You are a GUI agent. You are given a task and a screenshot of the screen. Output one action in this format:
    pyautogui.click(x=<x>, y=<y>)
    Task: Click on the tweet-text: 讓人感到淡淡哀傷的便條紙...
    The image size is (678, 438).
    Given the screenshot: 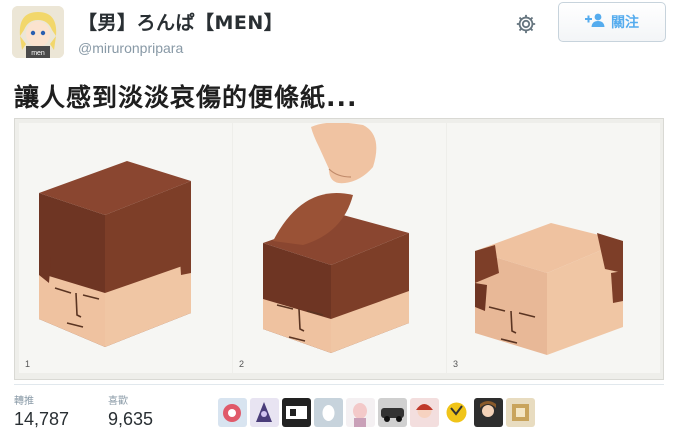 What is the action you would take?
    pyautogui.click(x=186, y=97)
    